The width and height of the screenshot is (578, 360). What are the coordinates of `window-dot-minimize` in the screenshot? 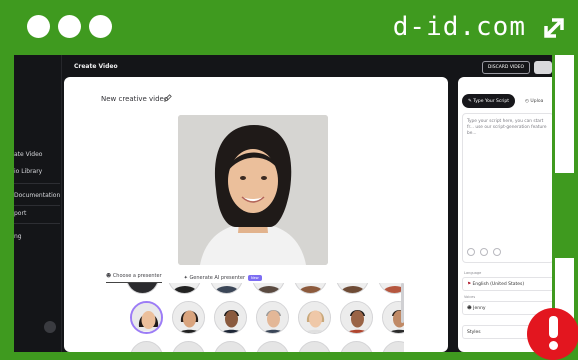 It's located at (69, 26).